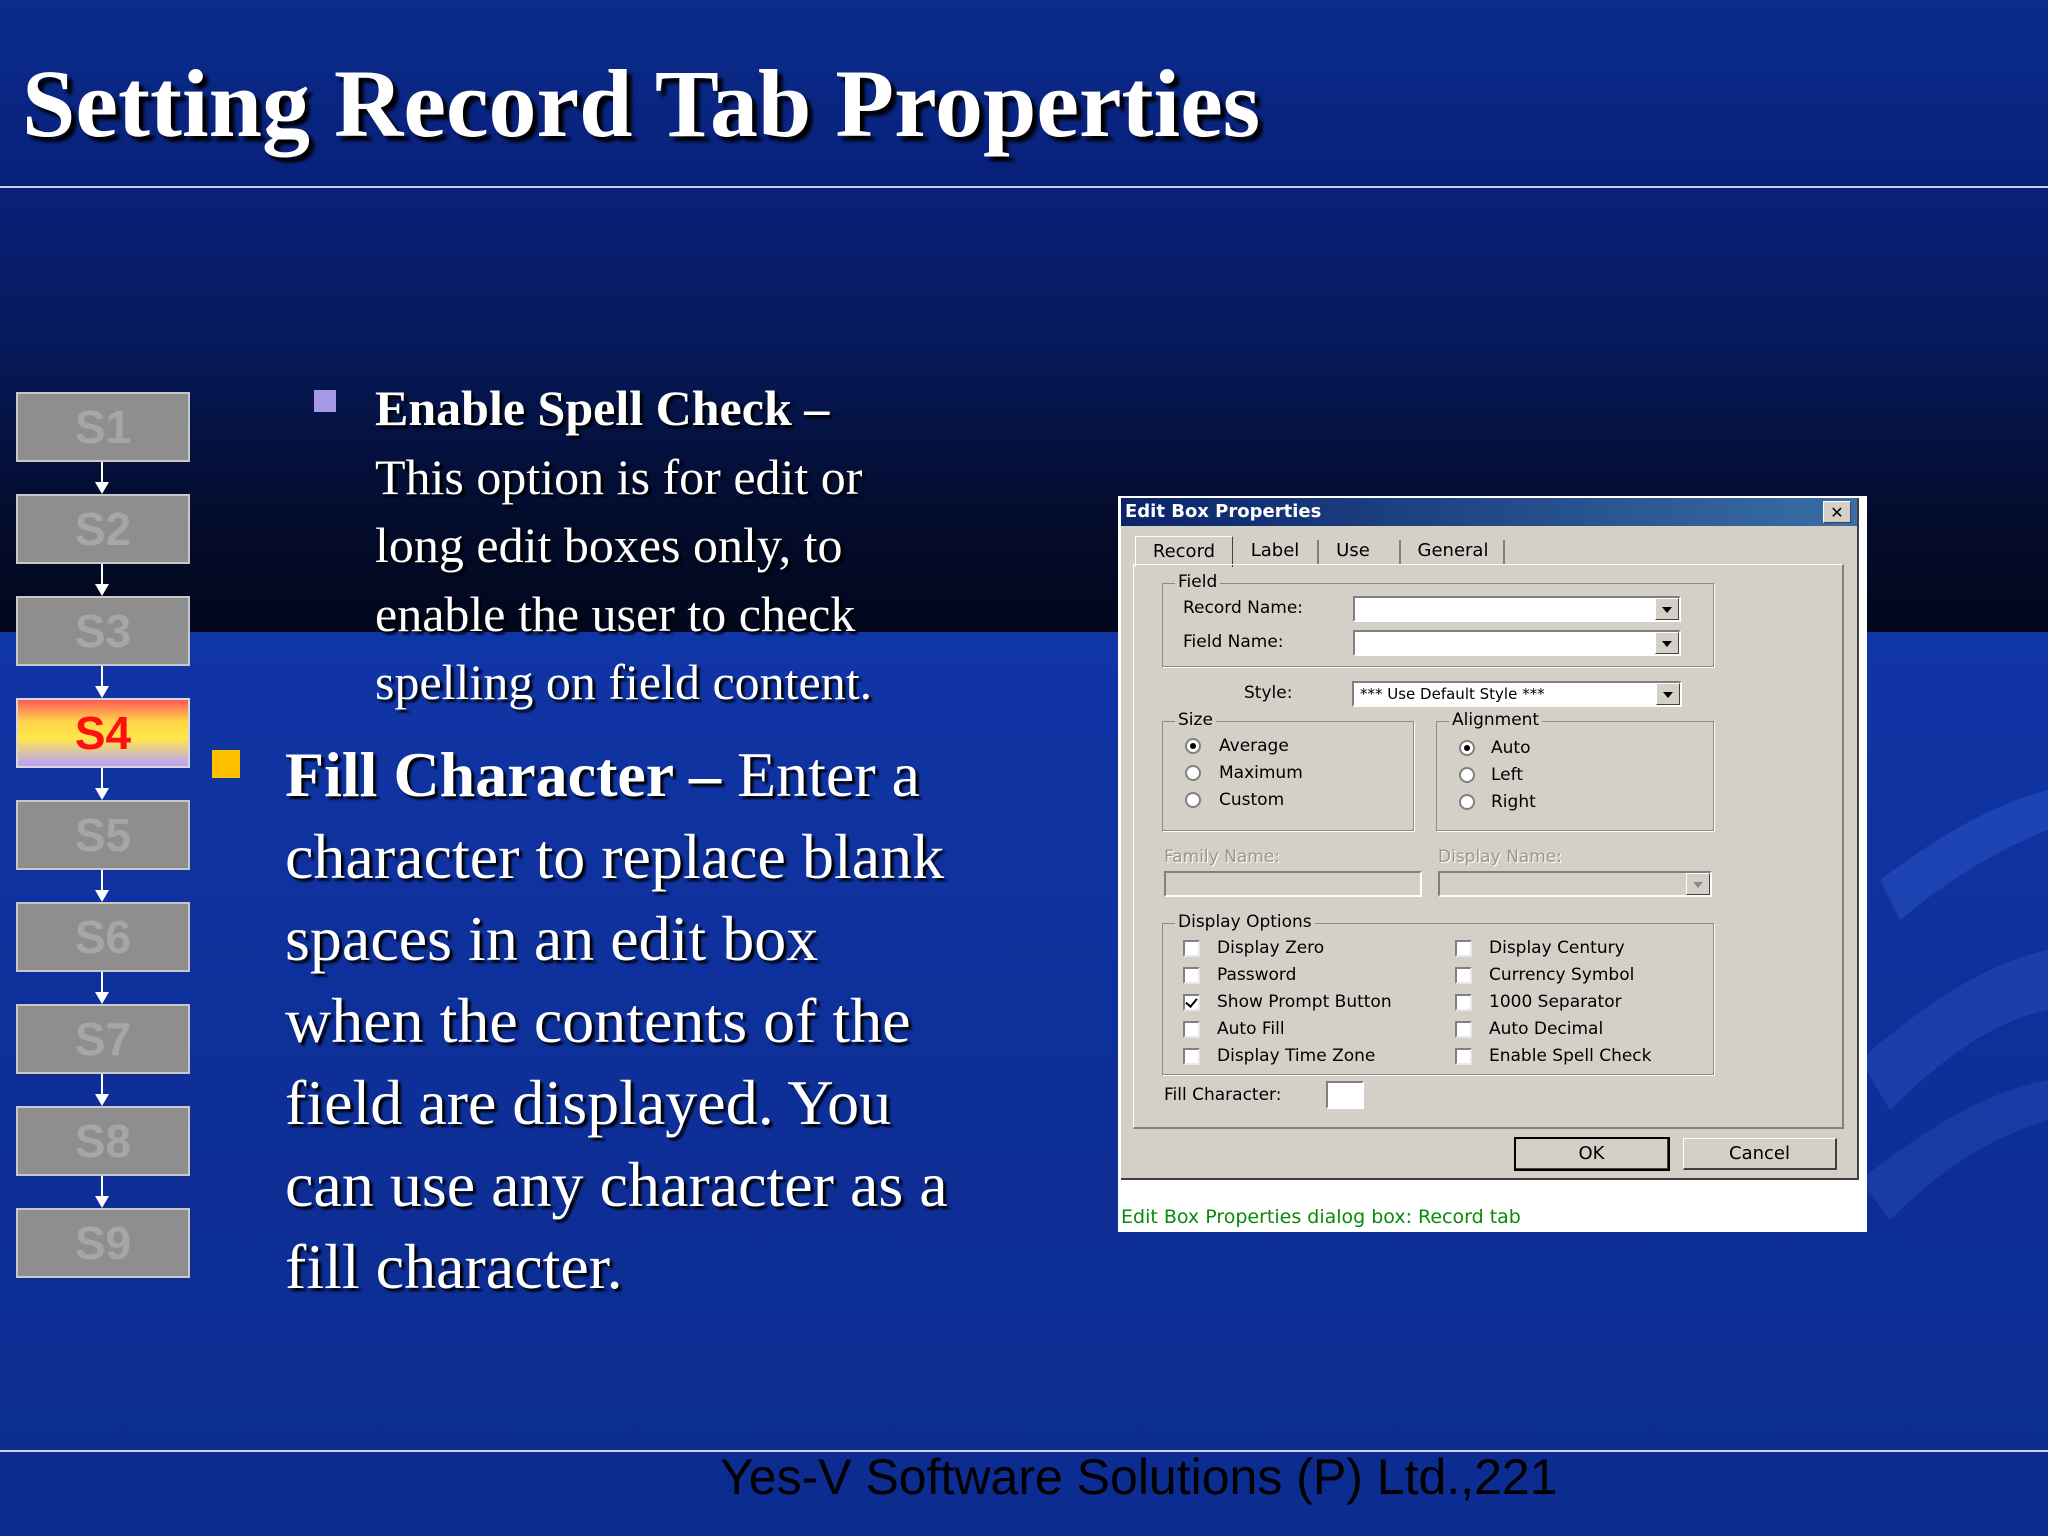  I want to click on checkbox-label: Auto Decimal, so click(1546, 1029).